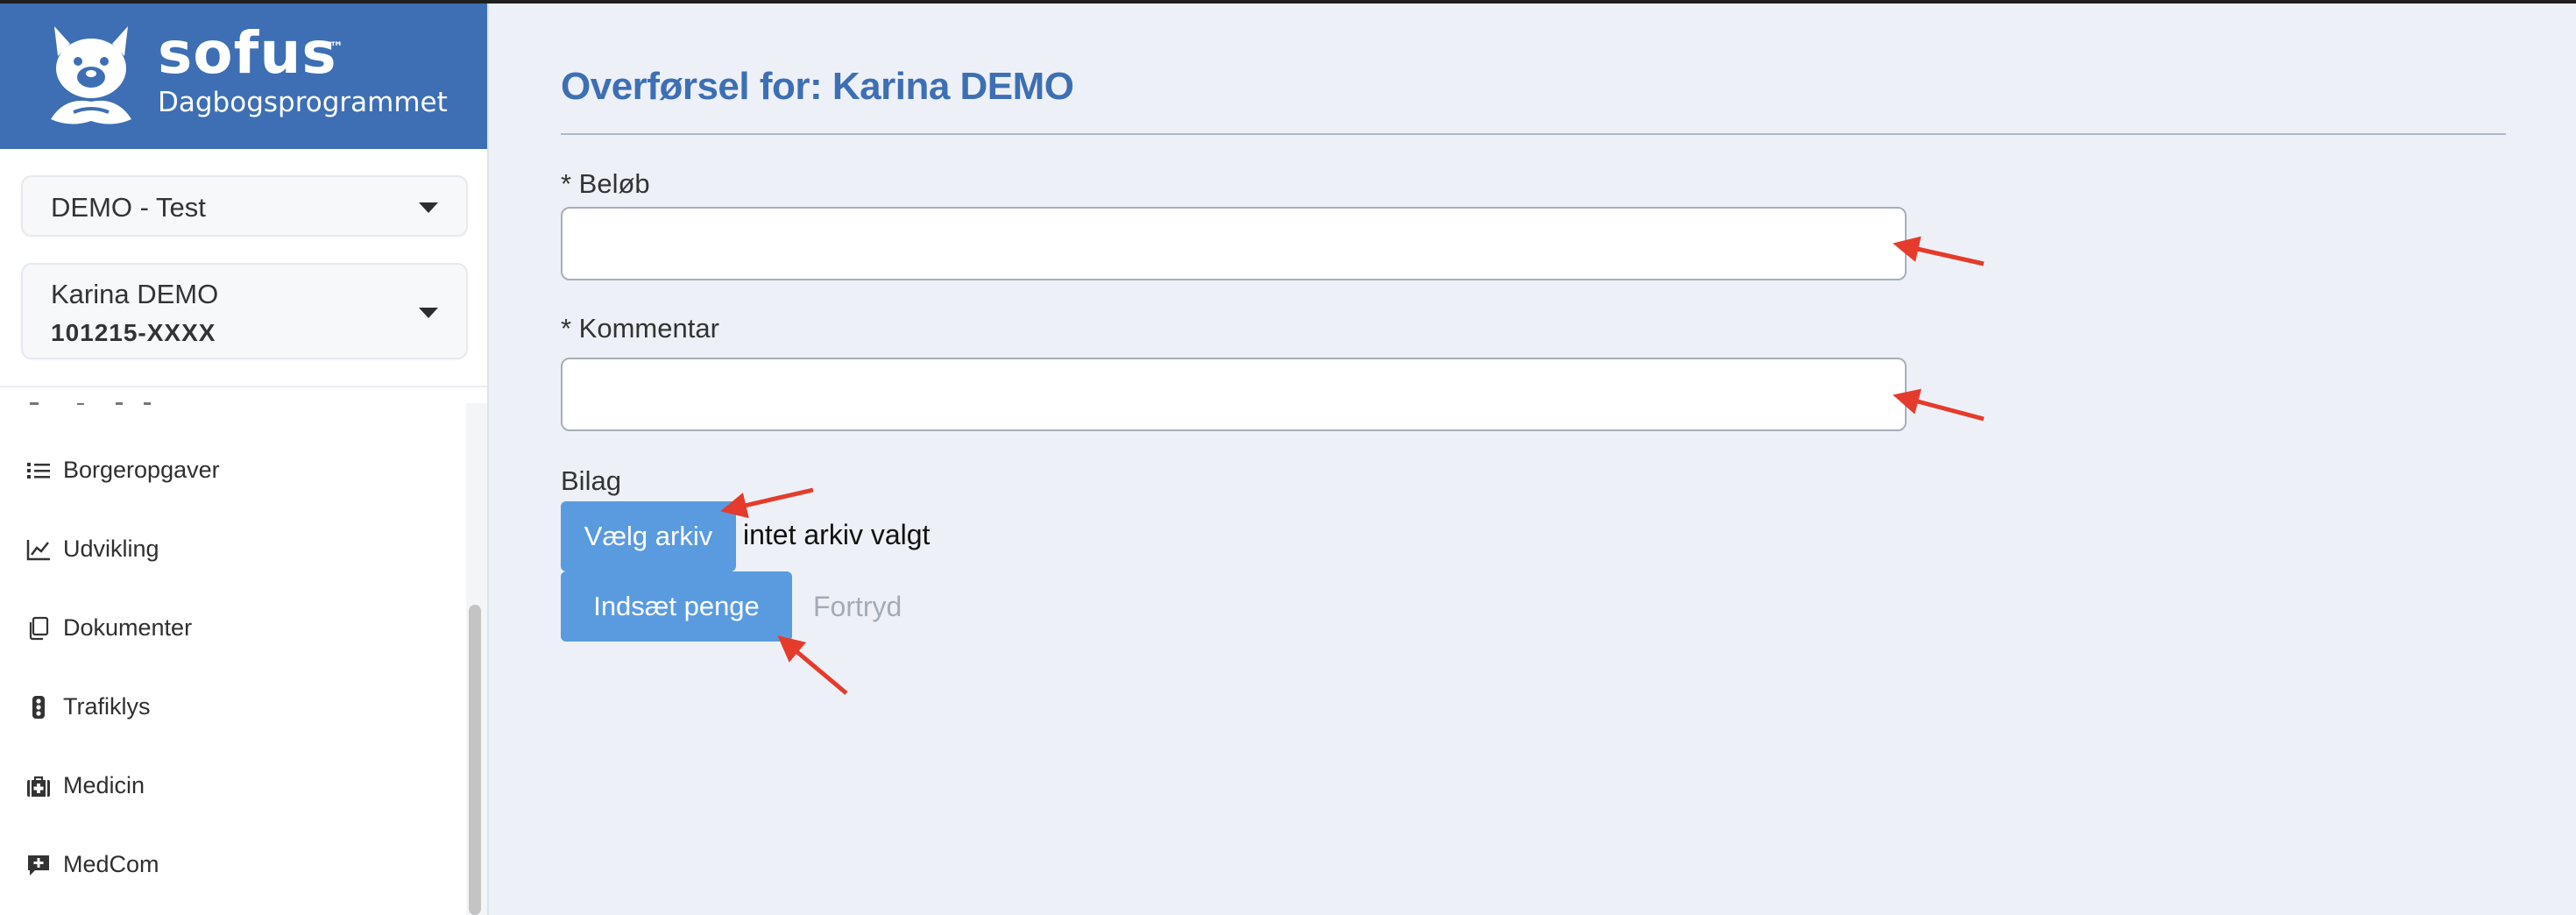 Image resolution: width=2576 pixels, height=915 pixels. What do you see at coordinates (236, 786) in the screenshot?
I see `sidebar-item-medicin: Medicin` at bounding box center [236, 786].